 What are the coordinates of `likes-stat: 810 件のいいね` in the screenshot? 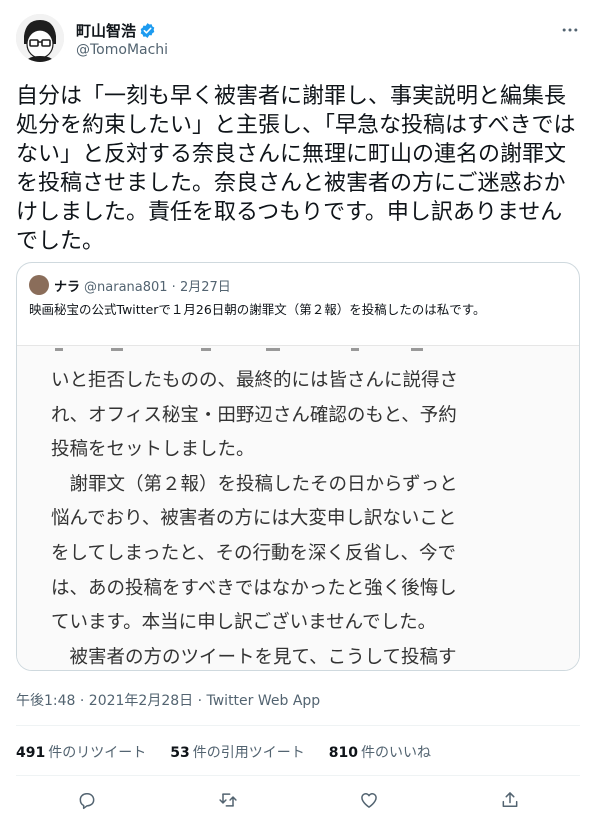 It's located at (380, 752).